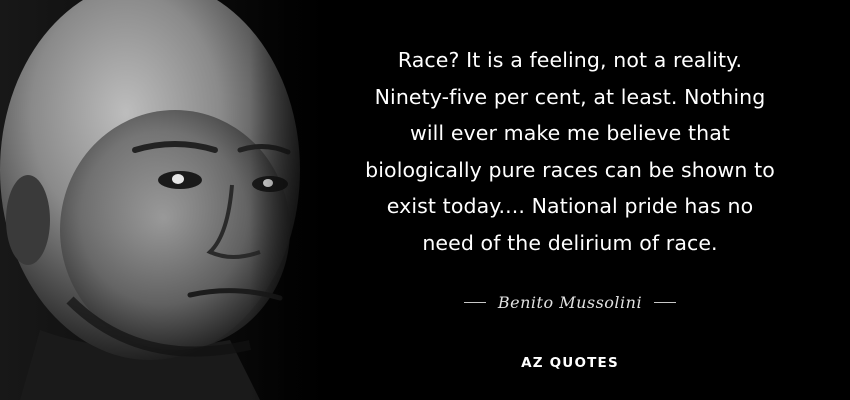 Image resolution: width=850 pixels, height=400 pixels. What do you see at coordinates (474, 302) in the screenshot?
I see `left-divider` at bounding box center [474, 302].